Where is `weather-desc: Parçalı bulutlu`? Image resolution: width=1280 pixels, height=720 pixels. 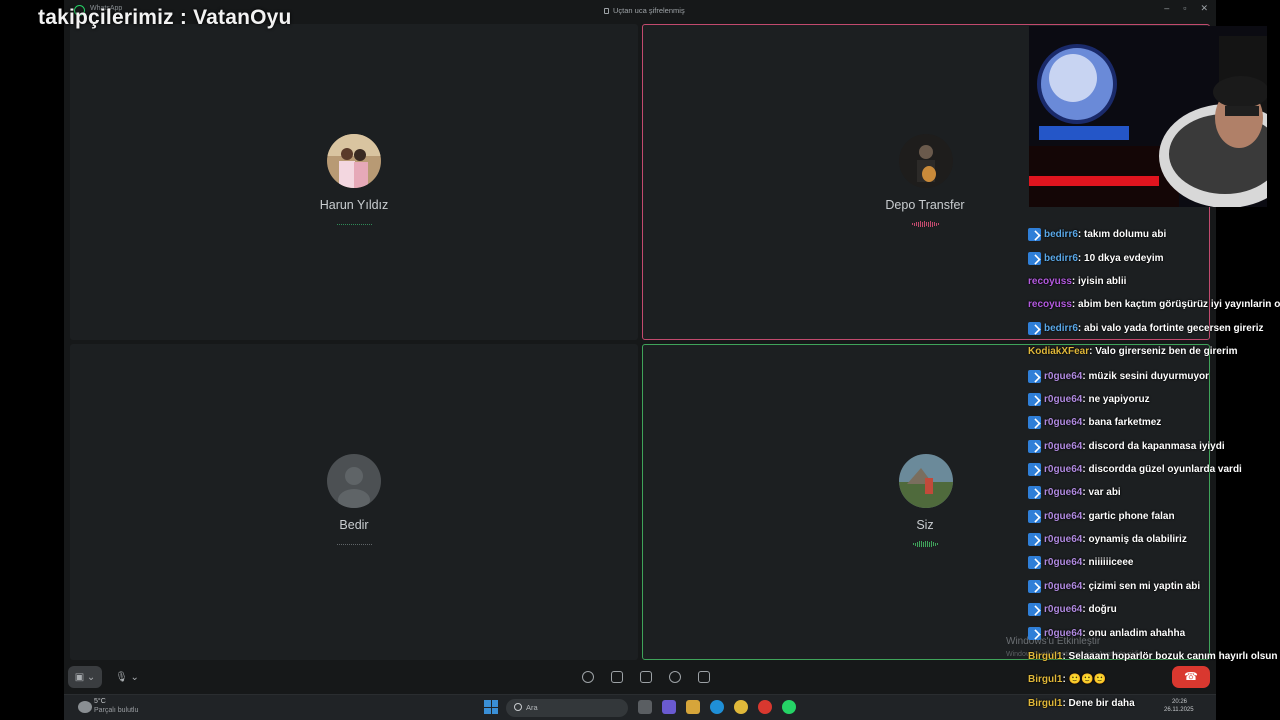 weather-desc: Parçalı bulutlu is located at coordinates (116, 710).